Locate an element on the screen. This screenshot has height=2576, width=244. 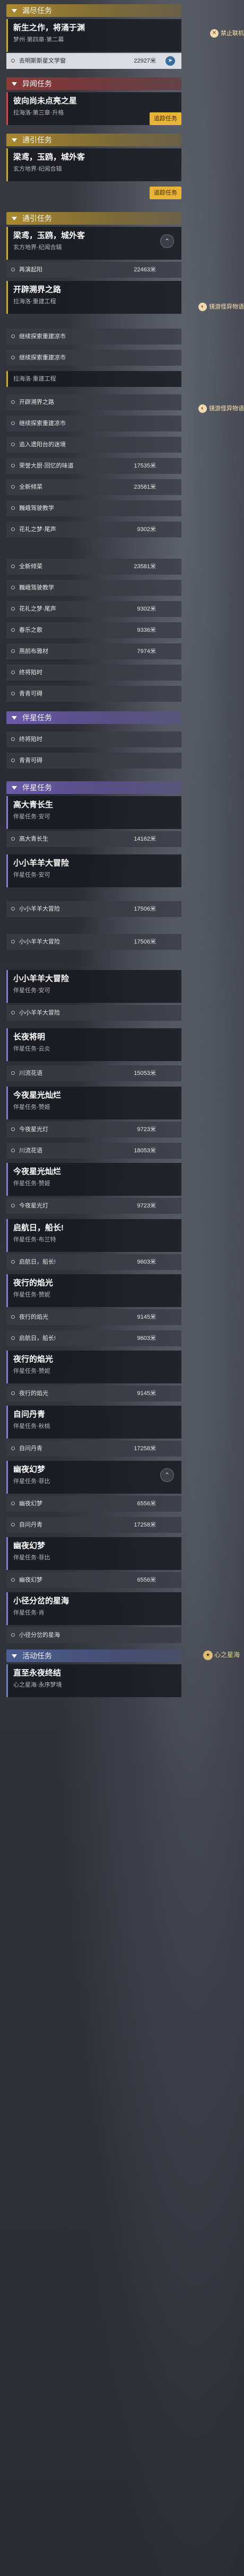
objective-label: 今夜星光灯 is located at coordinates (34, 1129).